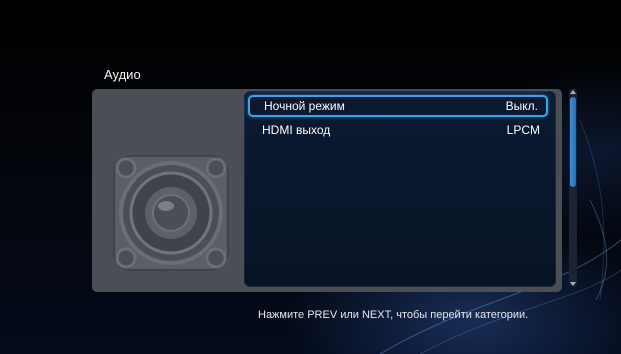 This screenshot has width=621, height=354. What do you see at coordinates (304, 106) in the screenshot?
I see `setting-label: Ночной режим` at bounding box center [304, 106].